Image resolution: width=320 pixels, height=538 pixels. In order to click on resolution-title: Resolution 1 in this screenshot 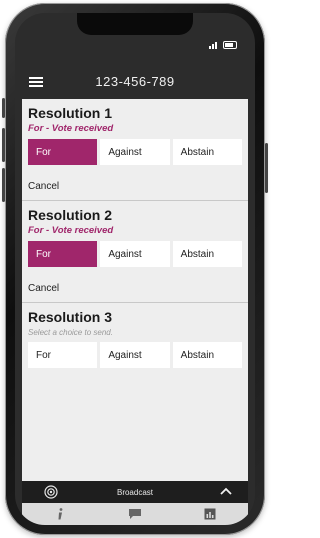, I will do `click(70, 113)`.